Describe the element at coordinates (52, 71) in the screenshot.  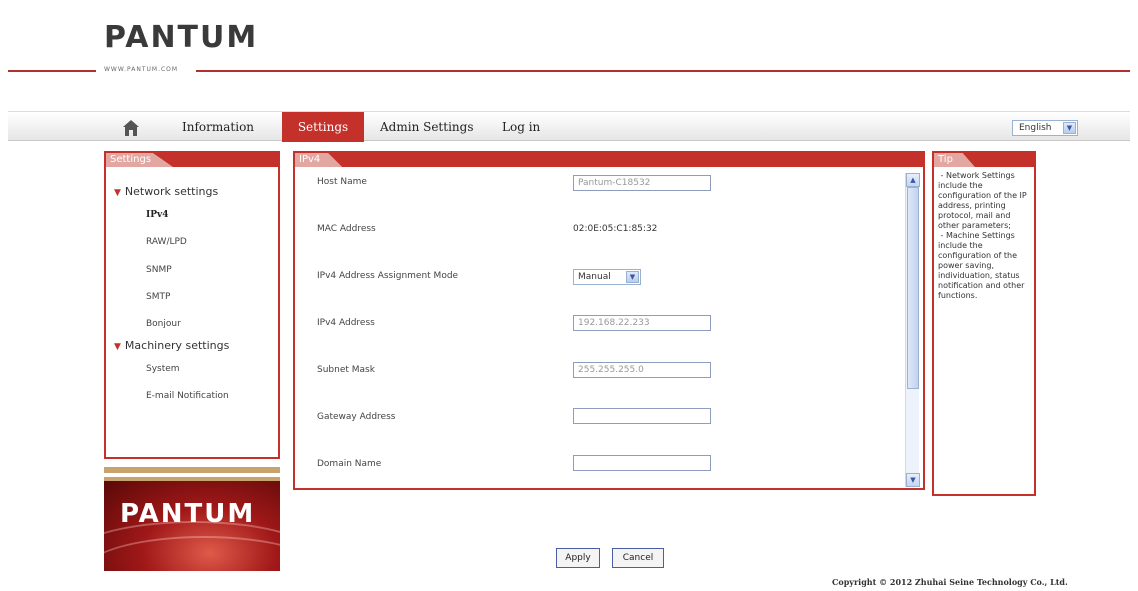
I see `header-divider-left` at that location.